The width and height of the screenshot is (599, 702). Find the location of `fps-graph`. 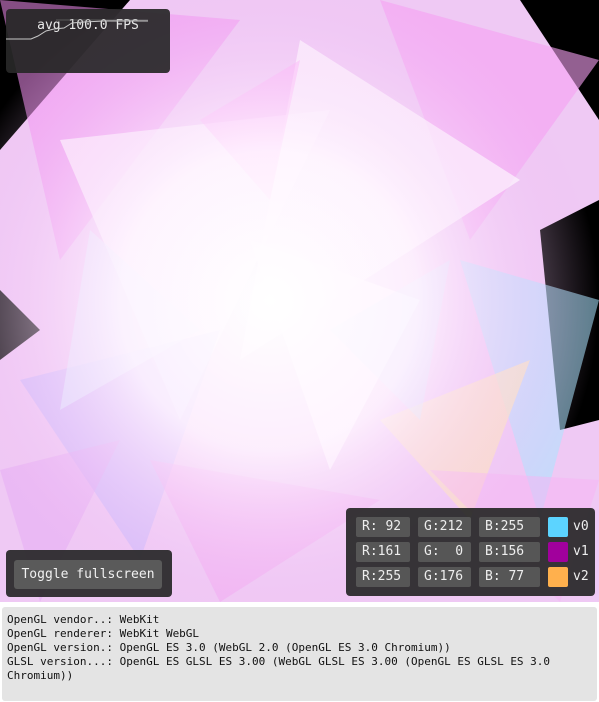

fps-graph is located at coordinates (77, 29).